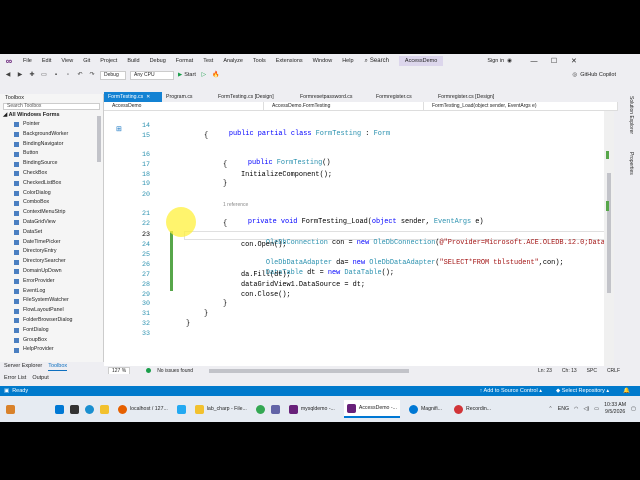  Describe the element at coordinates (550, 409) in the screenshot. I see `show-hidden-icons: ⌃` at that location.